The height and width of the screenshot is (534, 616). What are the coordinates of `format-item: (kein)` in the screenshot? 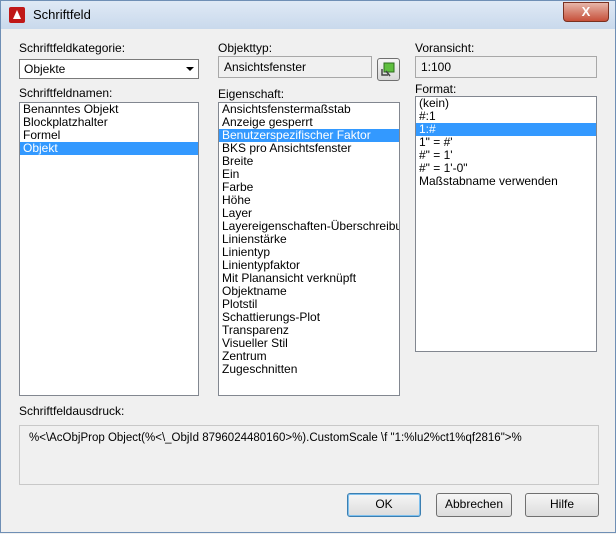 It's located at (506, 103).